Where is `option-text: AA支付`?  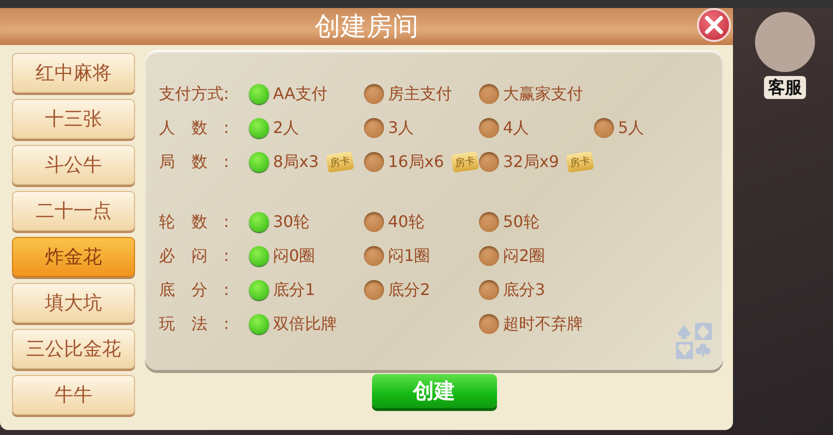
option-text: AA支付 is located at coordinates (300, 94).